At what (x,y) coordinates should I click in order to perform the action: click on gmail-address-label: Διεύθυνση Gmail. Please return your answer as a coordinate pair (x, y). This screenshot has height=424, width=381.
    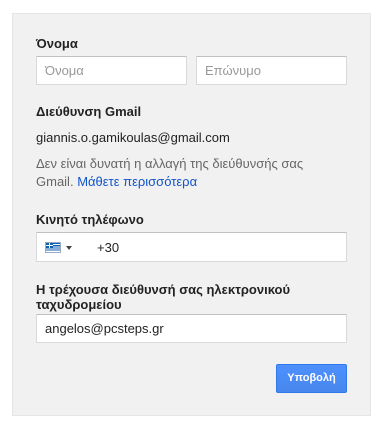
    Looking at the image, I should click on (89, 111).